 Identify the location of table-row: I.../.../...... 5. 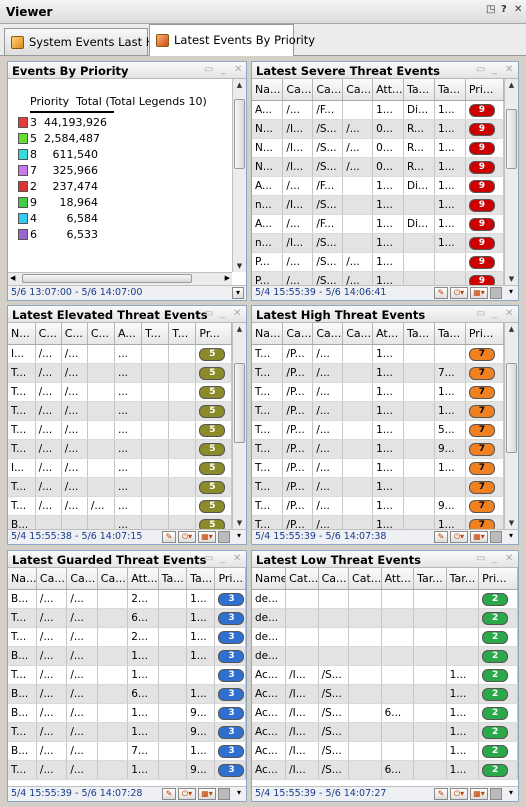
(120, 468).